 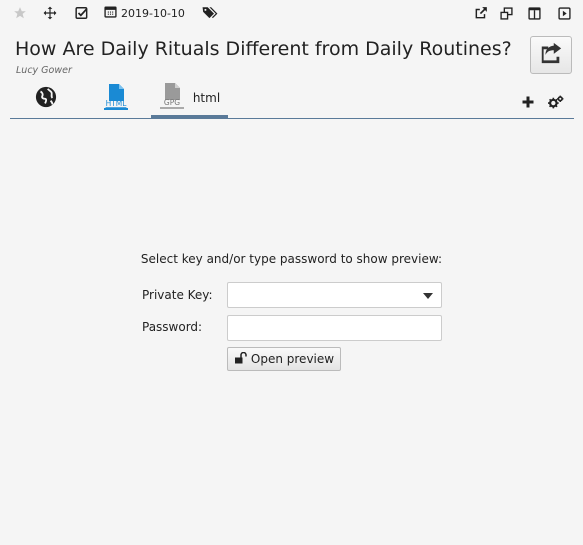 I want to click on password-label: Password:, so click(x=172, y=327).